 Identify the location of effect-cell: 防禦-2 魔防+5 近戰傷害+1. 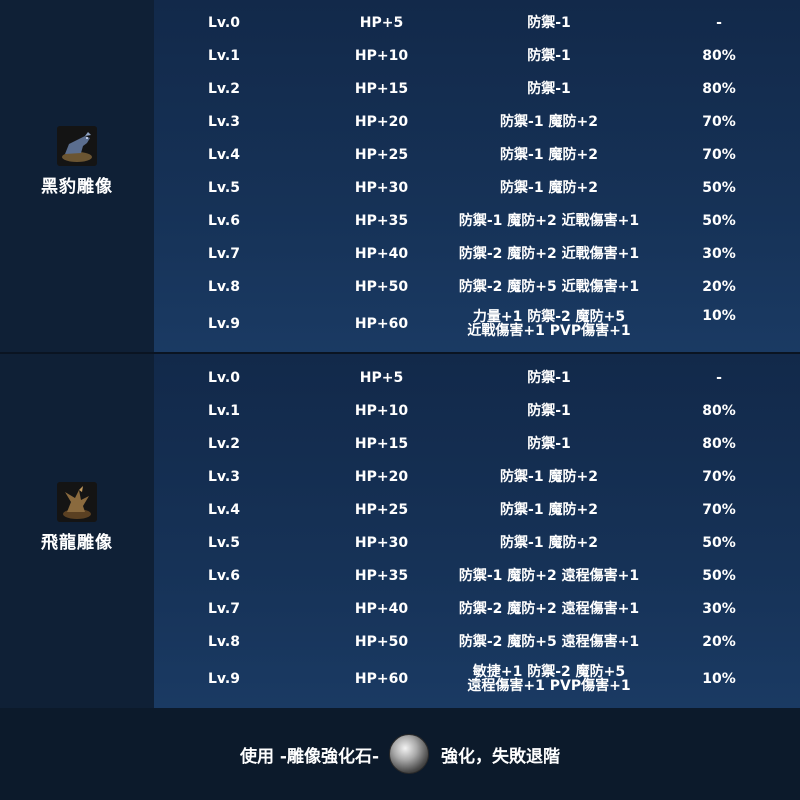
(549, 287).